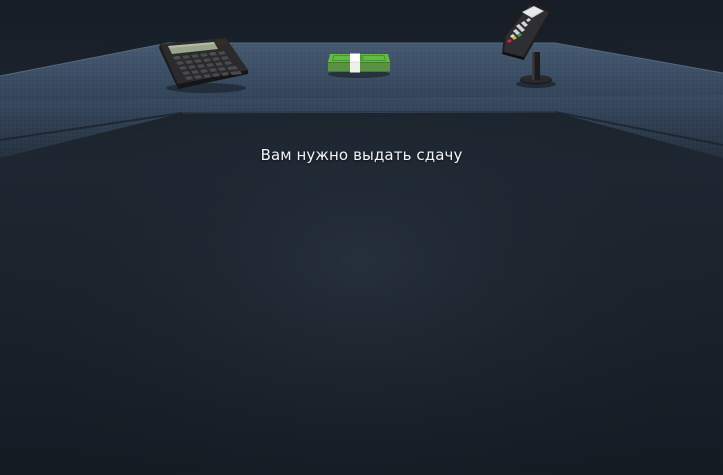 Image resolution: width=723 pixels, height=475 pixels. I want to click on pos-terminal-icon, so click(529, 45).